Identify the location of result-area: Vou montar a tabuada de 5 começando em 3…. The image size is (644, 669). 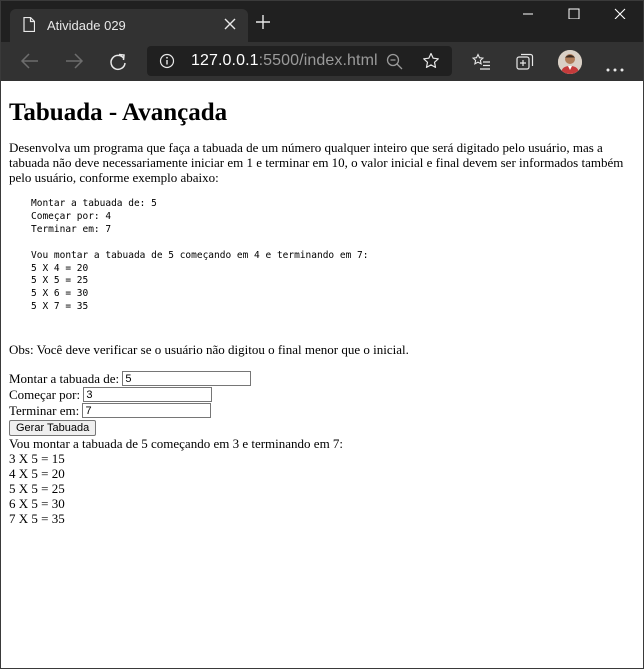
(322, 481).